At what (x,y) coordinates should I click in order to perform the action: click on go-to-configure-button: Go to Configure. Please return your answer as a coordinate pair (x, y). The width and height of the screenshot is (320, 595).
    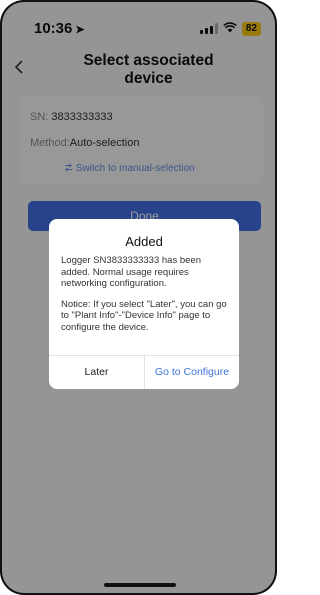
    Looking at the image, I should click on (192, 372).